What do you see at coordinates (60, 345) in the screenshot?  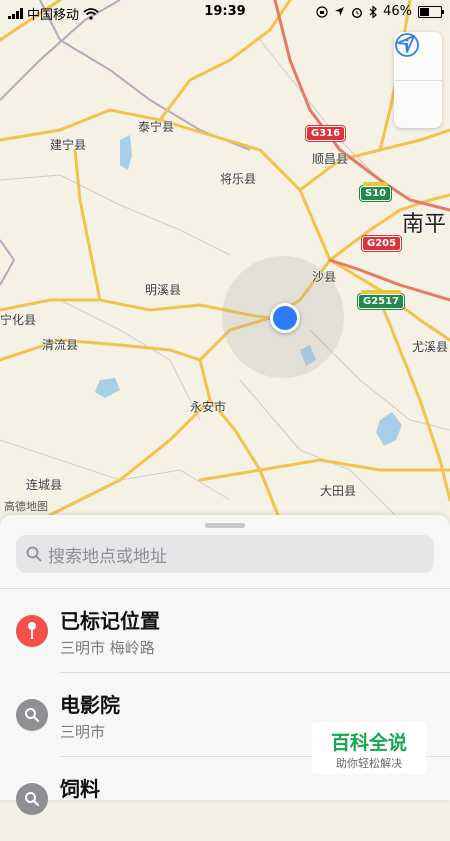 I see `city-label-qingliu: 清流县` at bounding box center [60, 345].